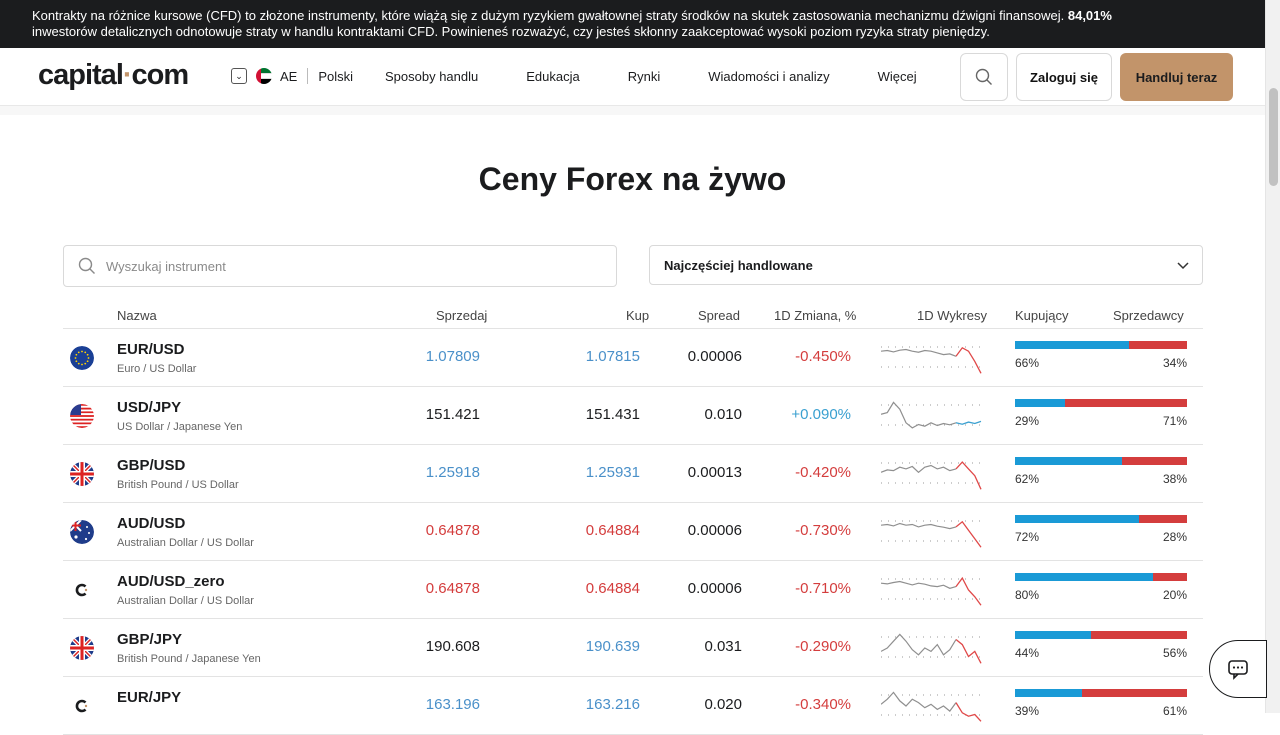  What do you see at coordinates (637, 315) in the screenshot?
I see `header-buy: Kup` at bounding box center [637, 315].